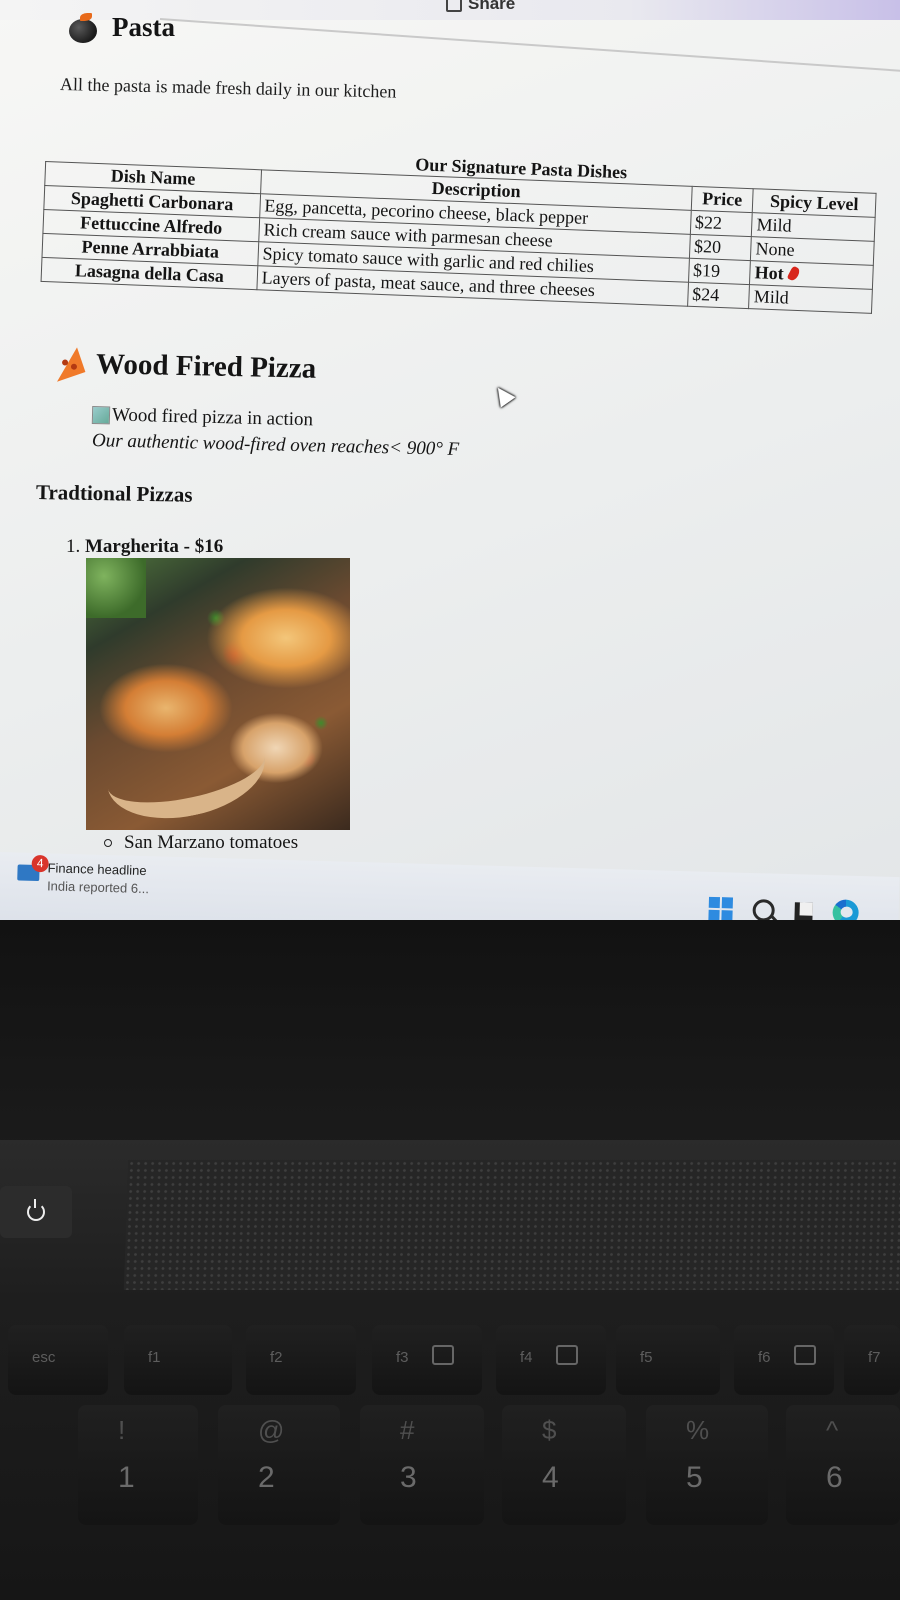  What do you see at coordinates (276, 1357) in the screenshot?
I see `key-label: f2` at bounding box center [276, 1357].